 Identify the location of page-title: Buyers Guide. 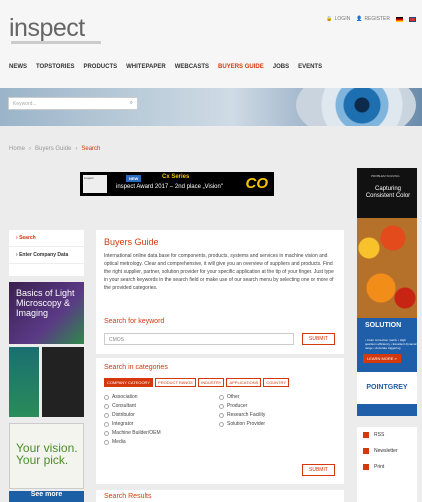
(131, 242).